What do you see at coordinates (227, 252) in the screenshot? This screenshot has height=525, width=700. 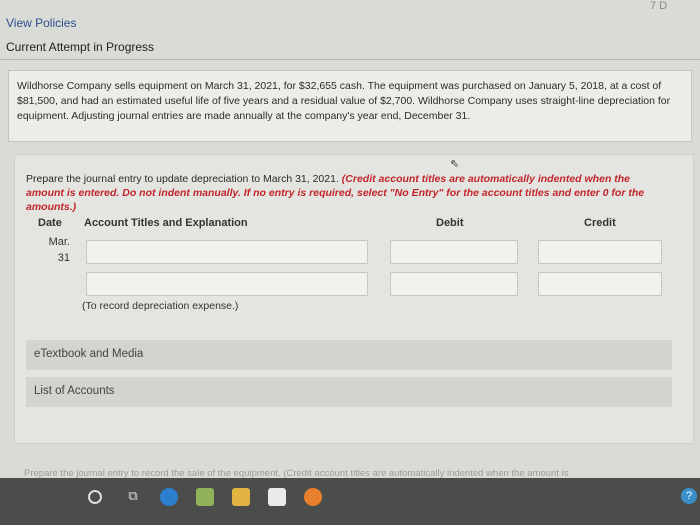 I see `account-input-row1` at bounding box center [227, 252].